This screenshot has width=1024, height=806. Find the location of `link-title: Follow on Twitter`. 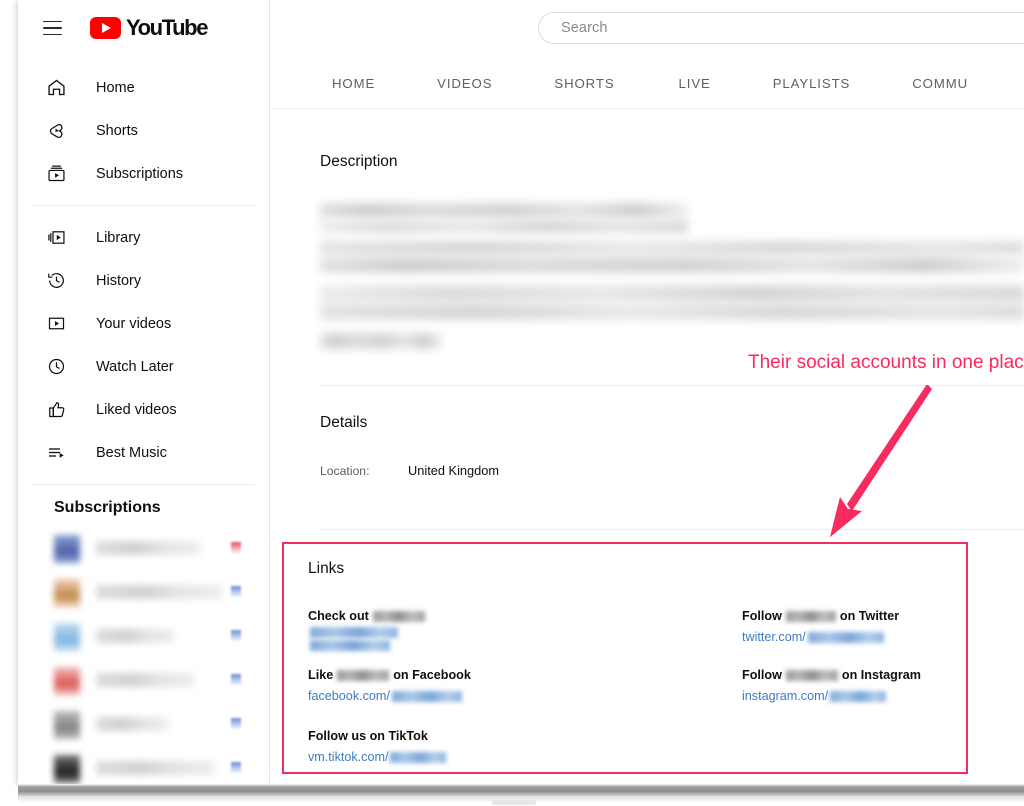

link-title: Follow on Twitter is located at coordinates (820, 616).